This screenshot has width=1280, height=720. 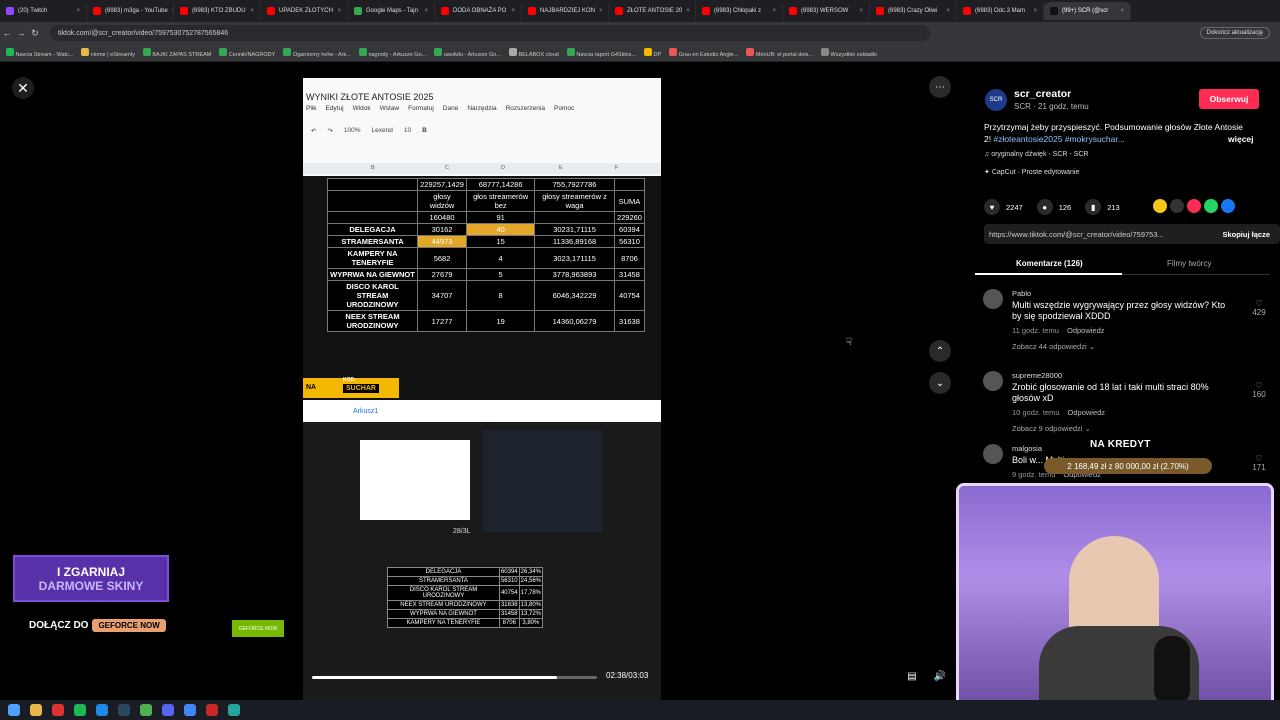 What do you see at coordinates (1246, 234) in the screenshot?
I see `copy-link-button: Skopiuj łącze` at bounding box center [1246, 234].